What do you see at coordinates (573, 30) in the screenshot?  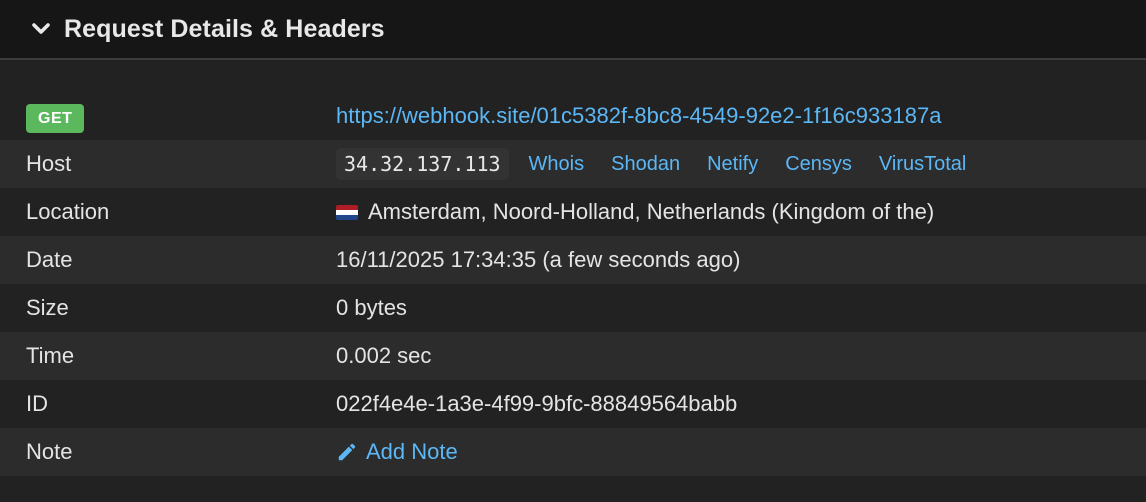 I see `panel-header: Request Details & Headers` at bounding box center [573, 30].